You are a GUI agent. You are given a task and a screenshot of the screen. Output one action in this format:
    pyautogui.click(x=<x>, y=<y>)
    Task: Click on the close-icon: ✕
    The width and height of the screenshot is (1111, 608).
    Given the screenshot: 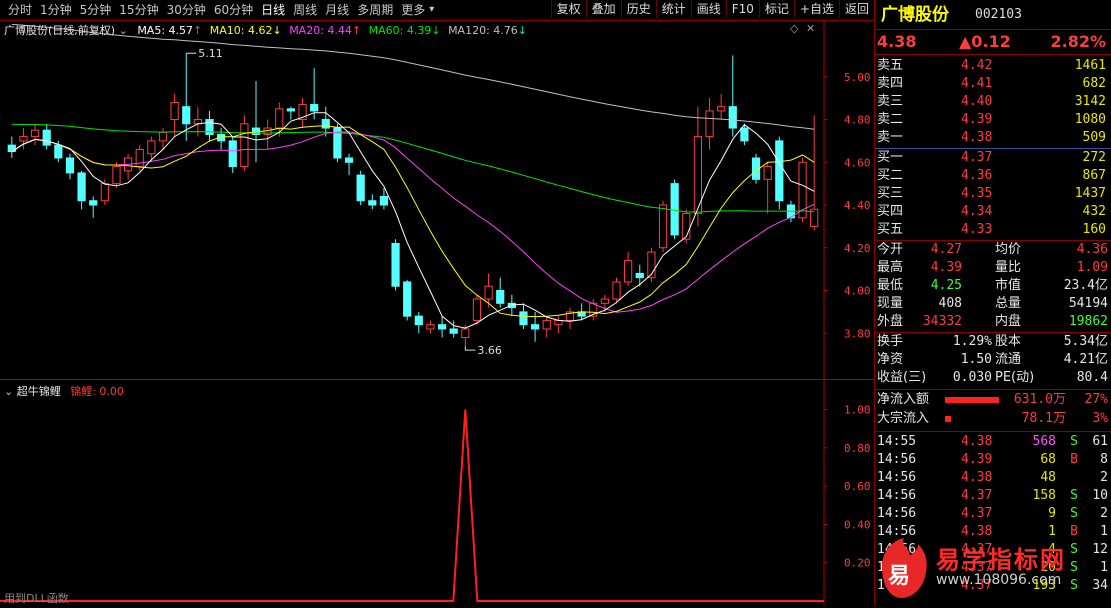 What is the action you would take?
    pyautogui.click(x=810, y=28)
    